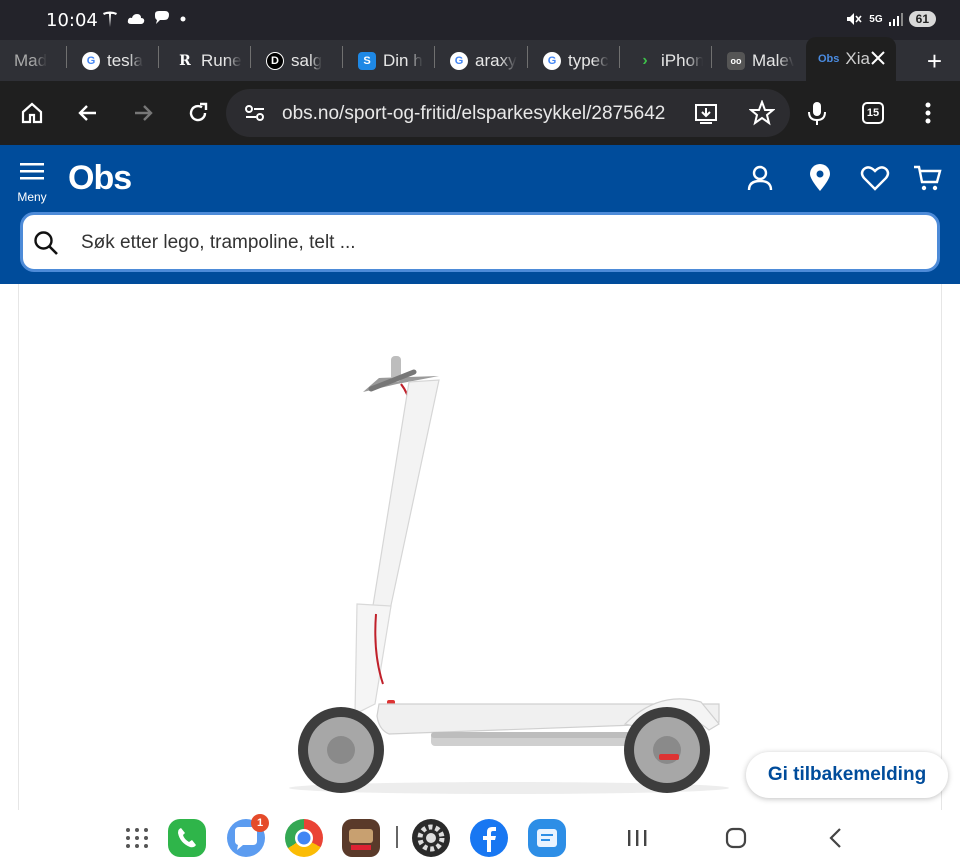 The width and height of the screenshot is (960, 865). I want to click on phone-app-icon, so click(187, 838).